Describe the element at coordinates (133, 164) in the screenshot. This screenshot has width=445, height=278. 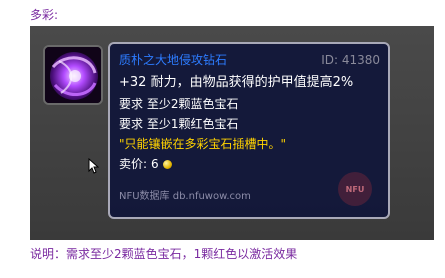
I see `sell-label: 卖价:` at that location.